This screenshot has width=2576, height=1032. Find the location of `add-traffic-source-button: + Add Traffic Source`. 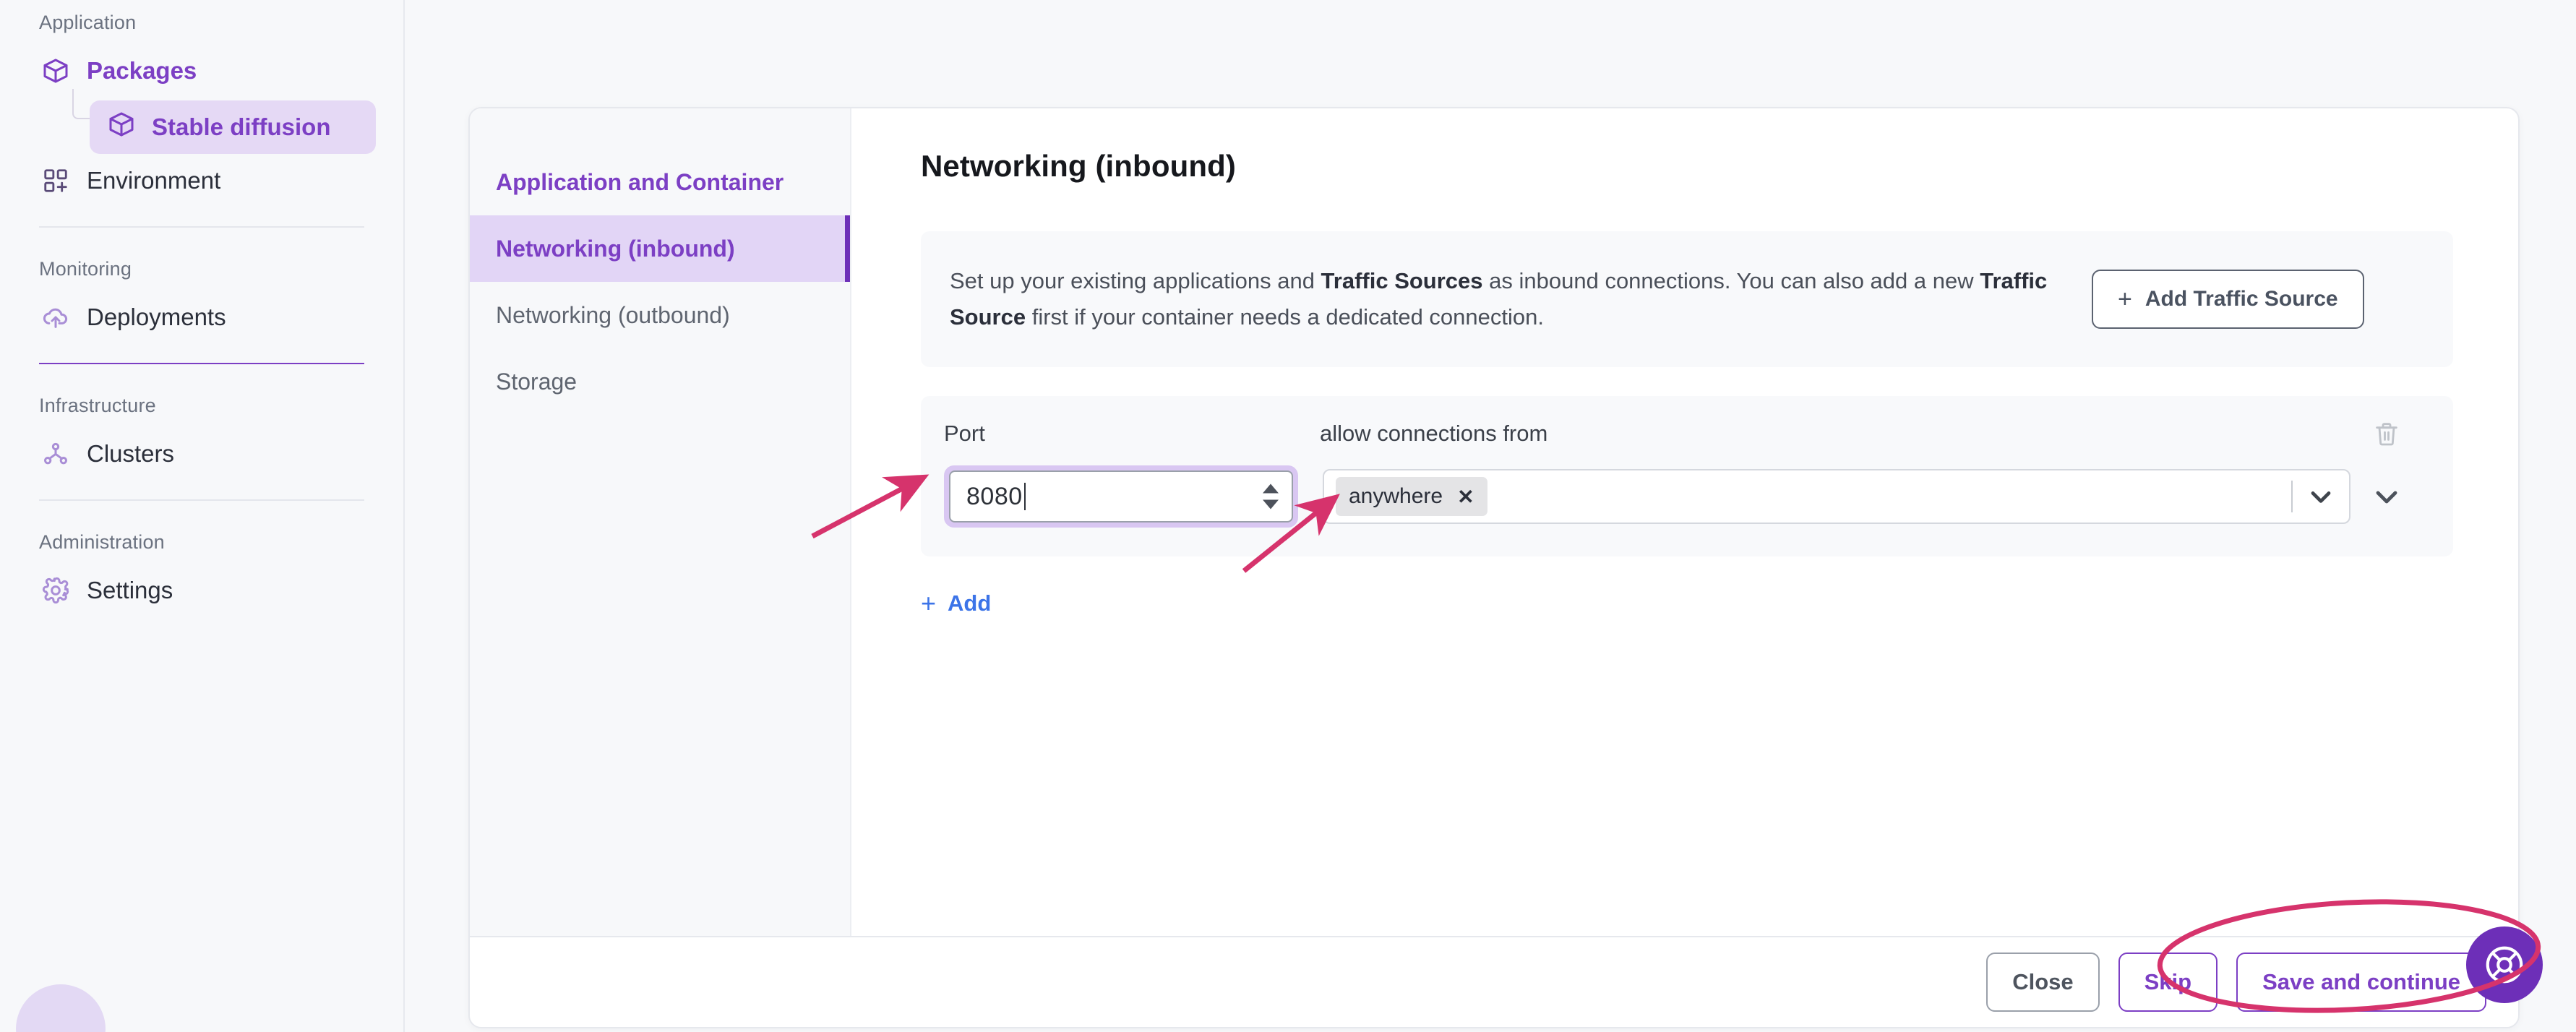

add-traffic-source-button: + Add Traffic Source is located at coordinates (2228, 299).